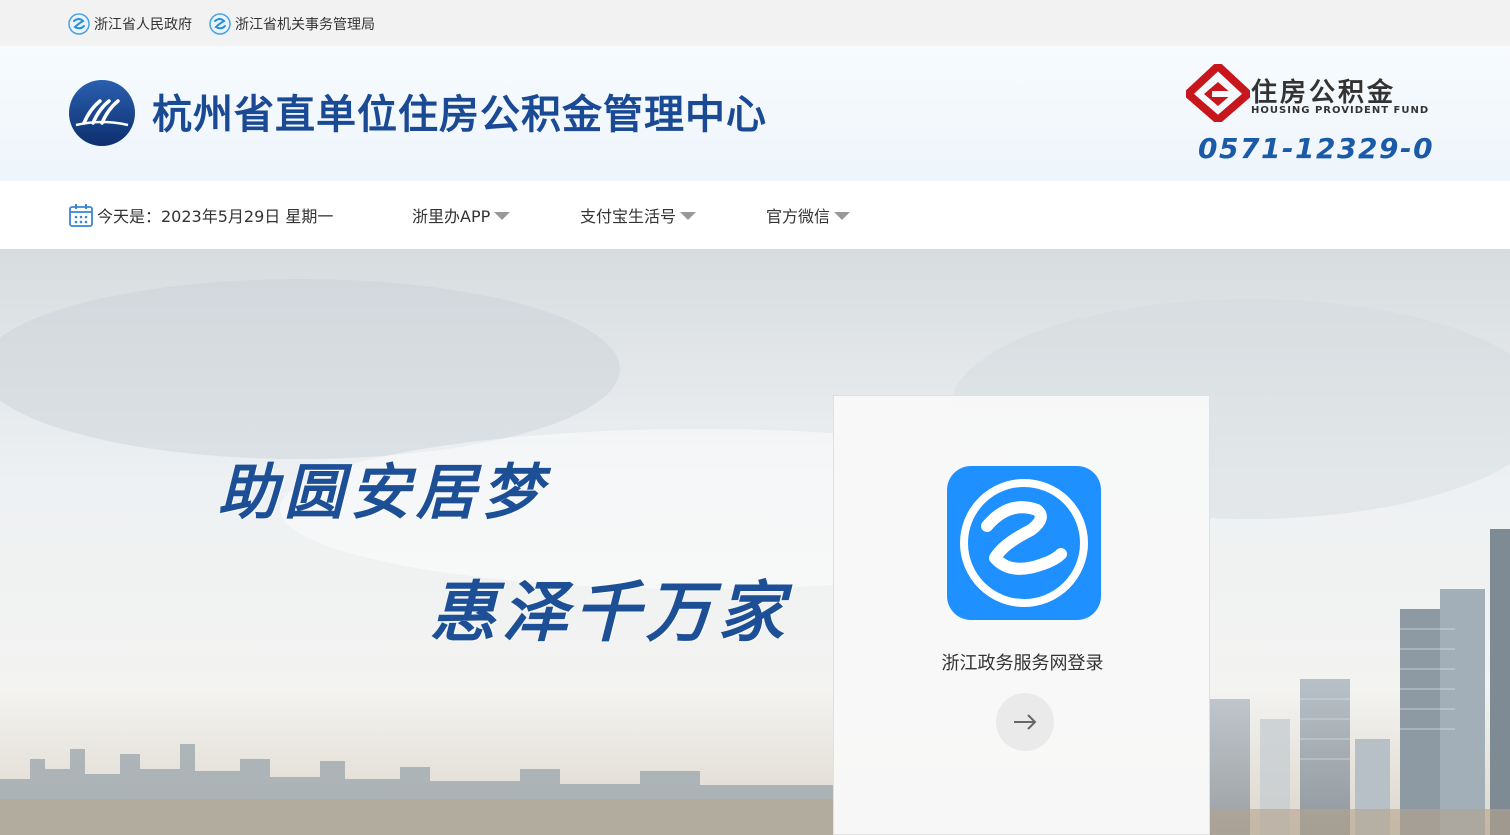 The height and width of the screenshot is (835, 1510). Describe the element at coordinates (628, 216) in the screenshot. I see `nav-item-label: 支付宝生活号` at that location.